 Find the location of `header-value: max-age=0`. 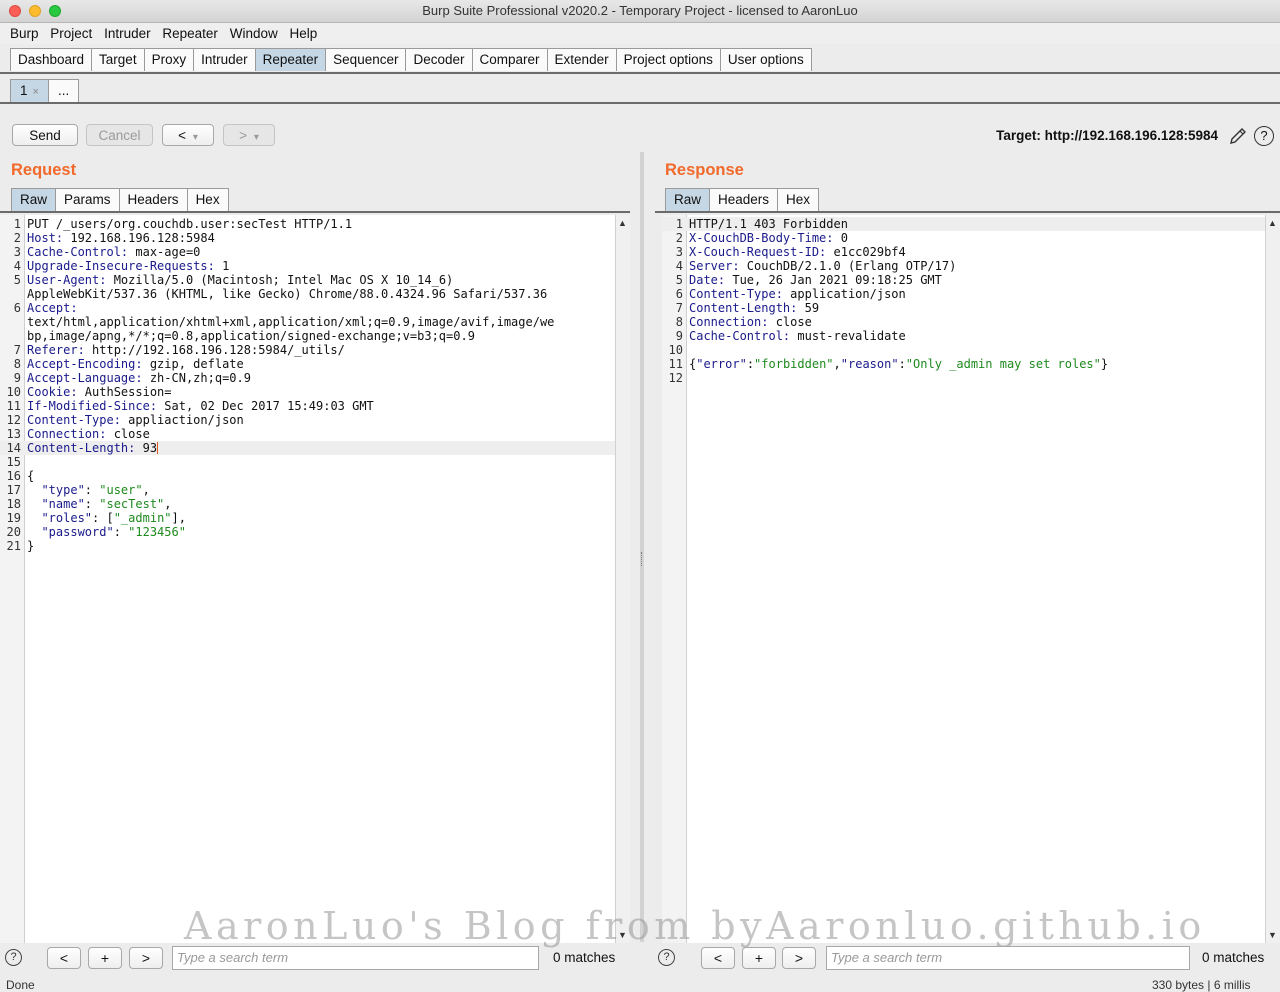

header-value: max-age=0 is located at coordinates (164, 252).